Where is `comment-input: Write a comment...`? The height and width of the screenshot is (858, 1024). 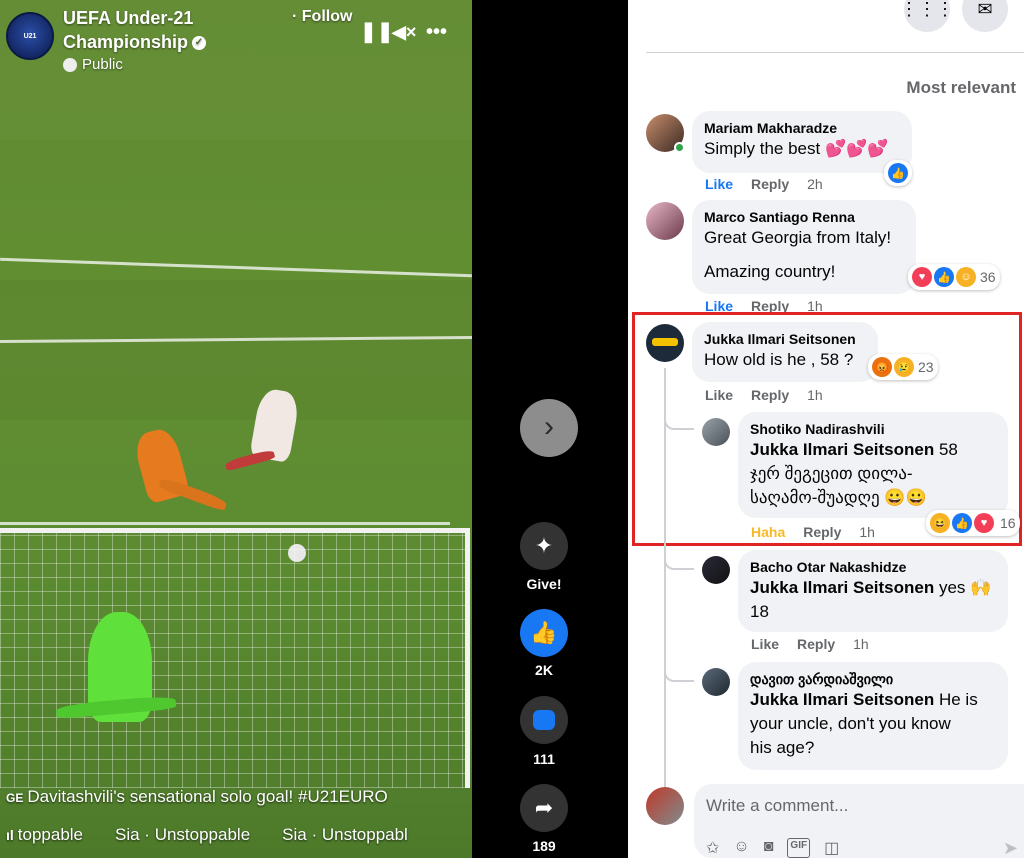 comment-input: Write a comment... is located at coordinates (777, 806).